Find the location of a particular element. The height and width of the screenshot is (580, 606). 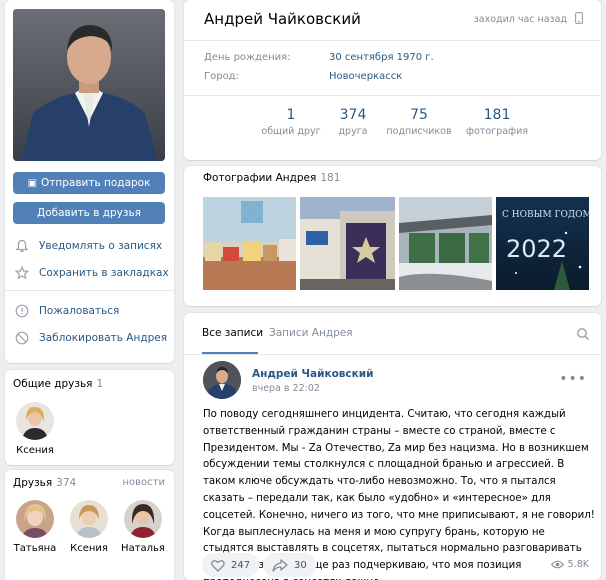

like-button: 247 is located at coordinates (231, 565).